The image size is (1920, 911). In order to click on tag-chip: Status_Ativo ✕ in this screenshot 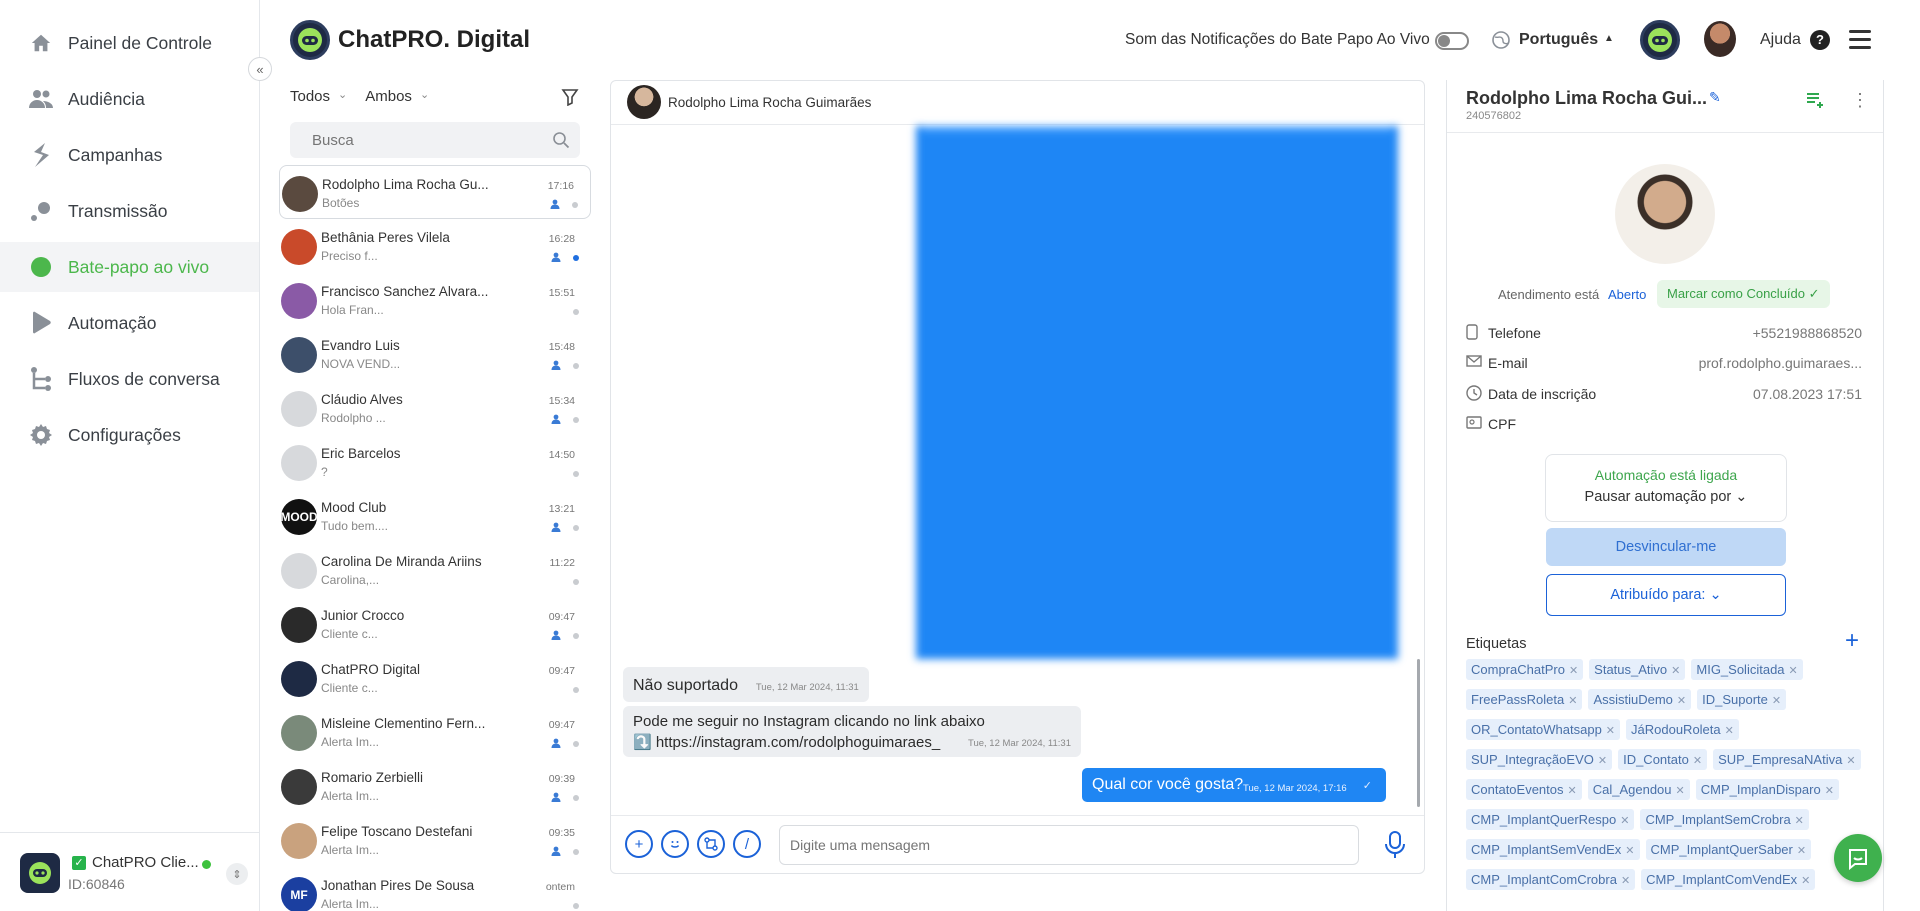, I will do `click(1637, 669)`.